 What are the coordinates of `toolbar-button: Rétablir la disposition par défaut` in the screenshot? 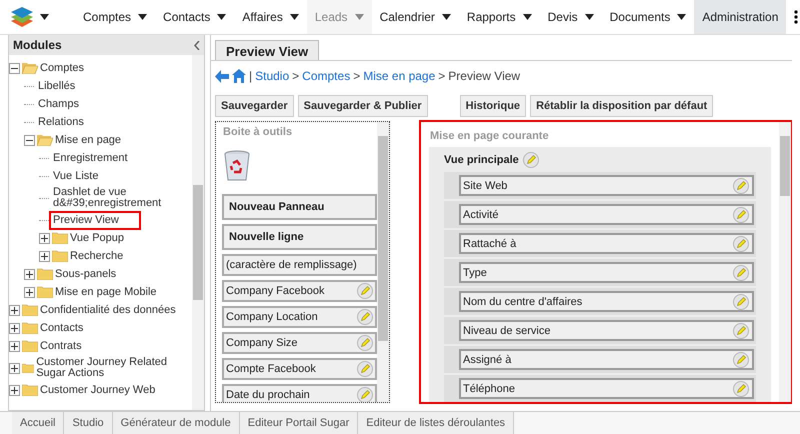 It's located at (622, 106).